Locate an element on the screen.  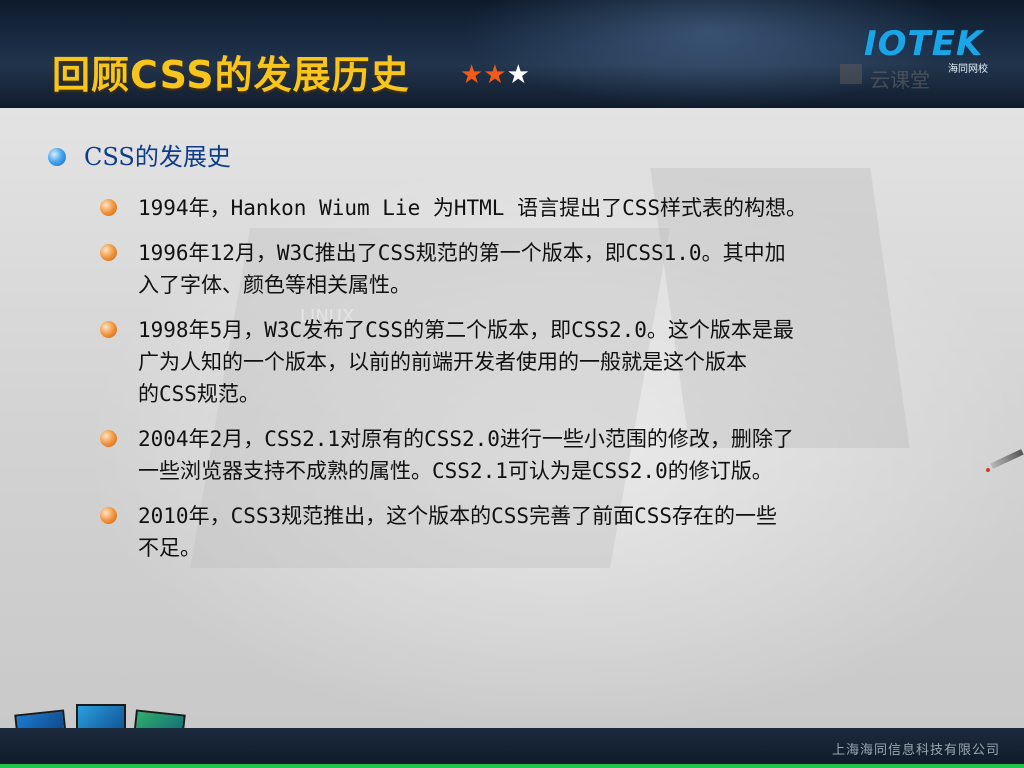
list-item-text: 广为人知的一个版本，以前的前端开发者使用的一般就是这个版本 is located at coordinates (442, 362).